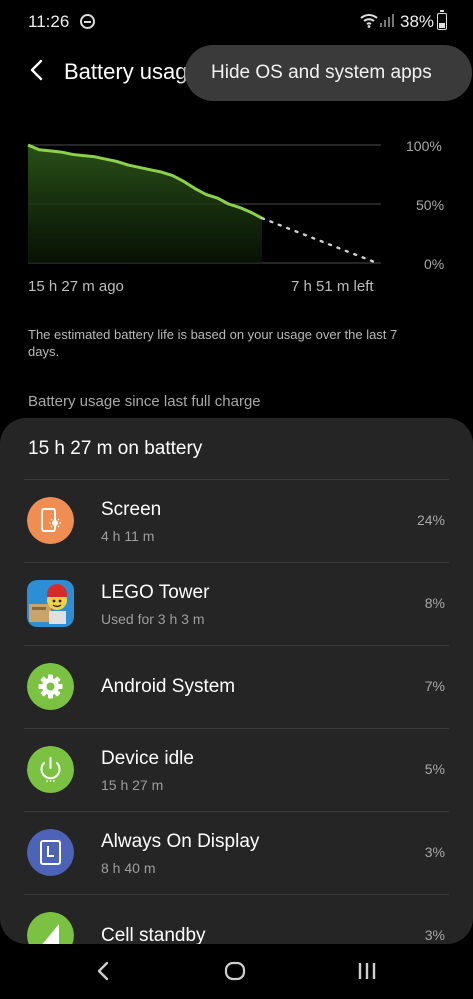 The image size is (473, 999). What do you see at coordinates (321, 73) in the screenshot?
I see `menu-item-hide-system-apps: Hide OS and system apps` at bounding box center [321, 73].